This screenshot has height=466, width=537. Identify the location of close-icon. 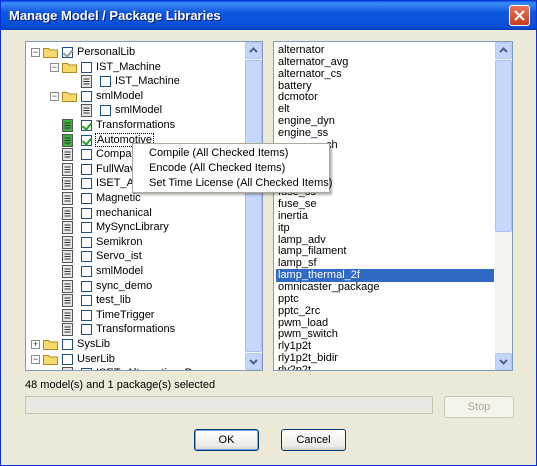
(519, 15).